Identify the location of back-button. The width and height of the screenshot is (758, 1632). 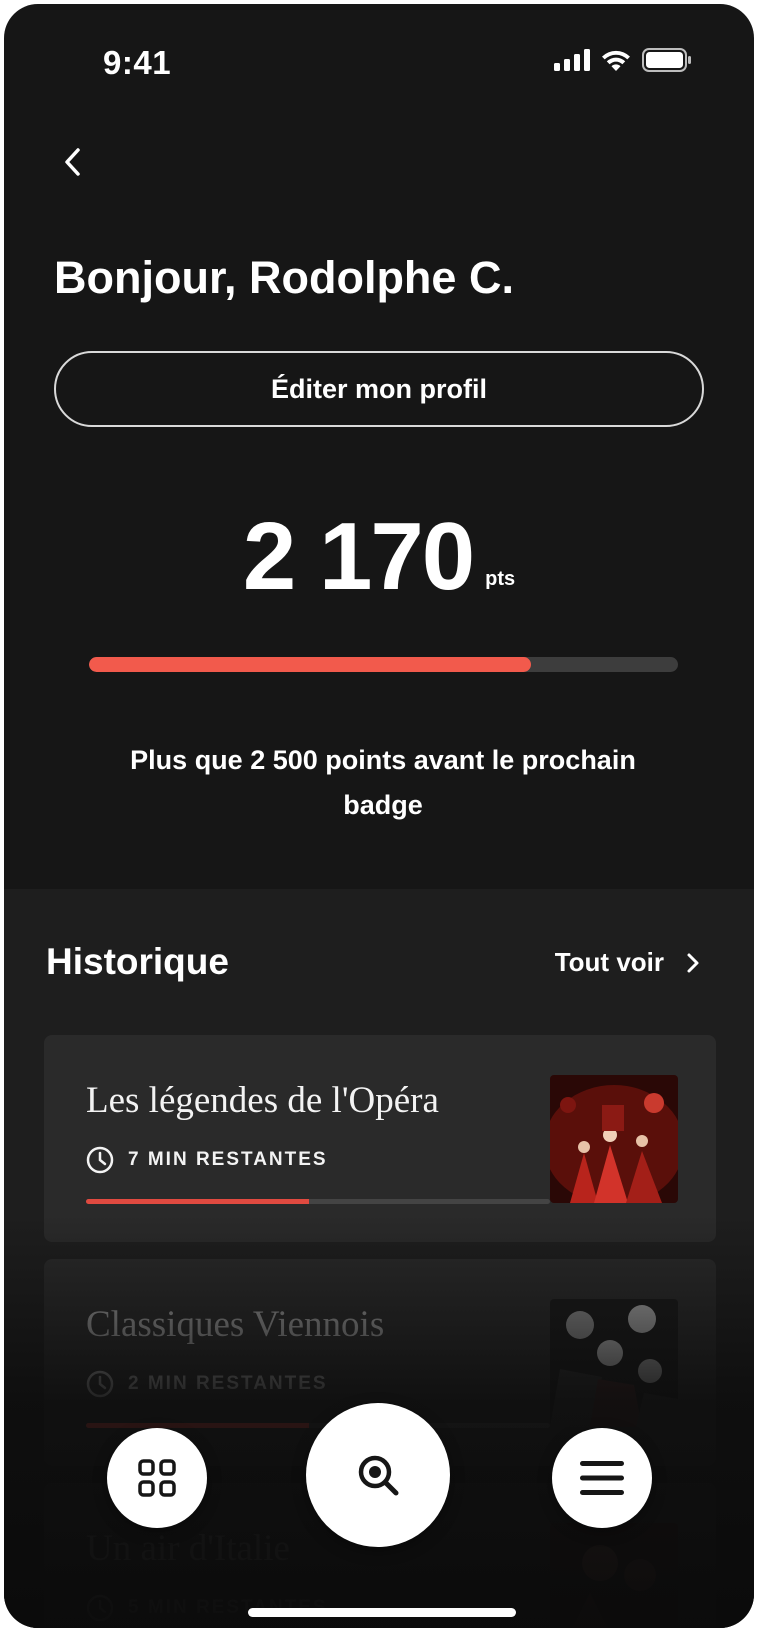
(72, 162).